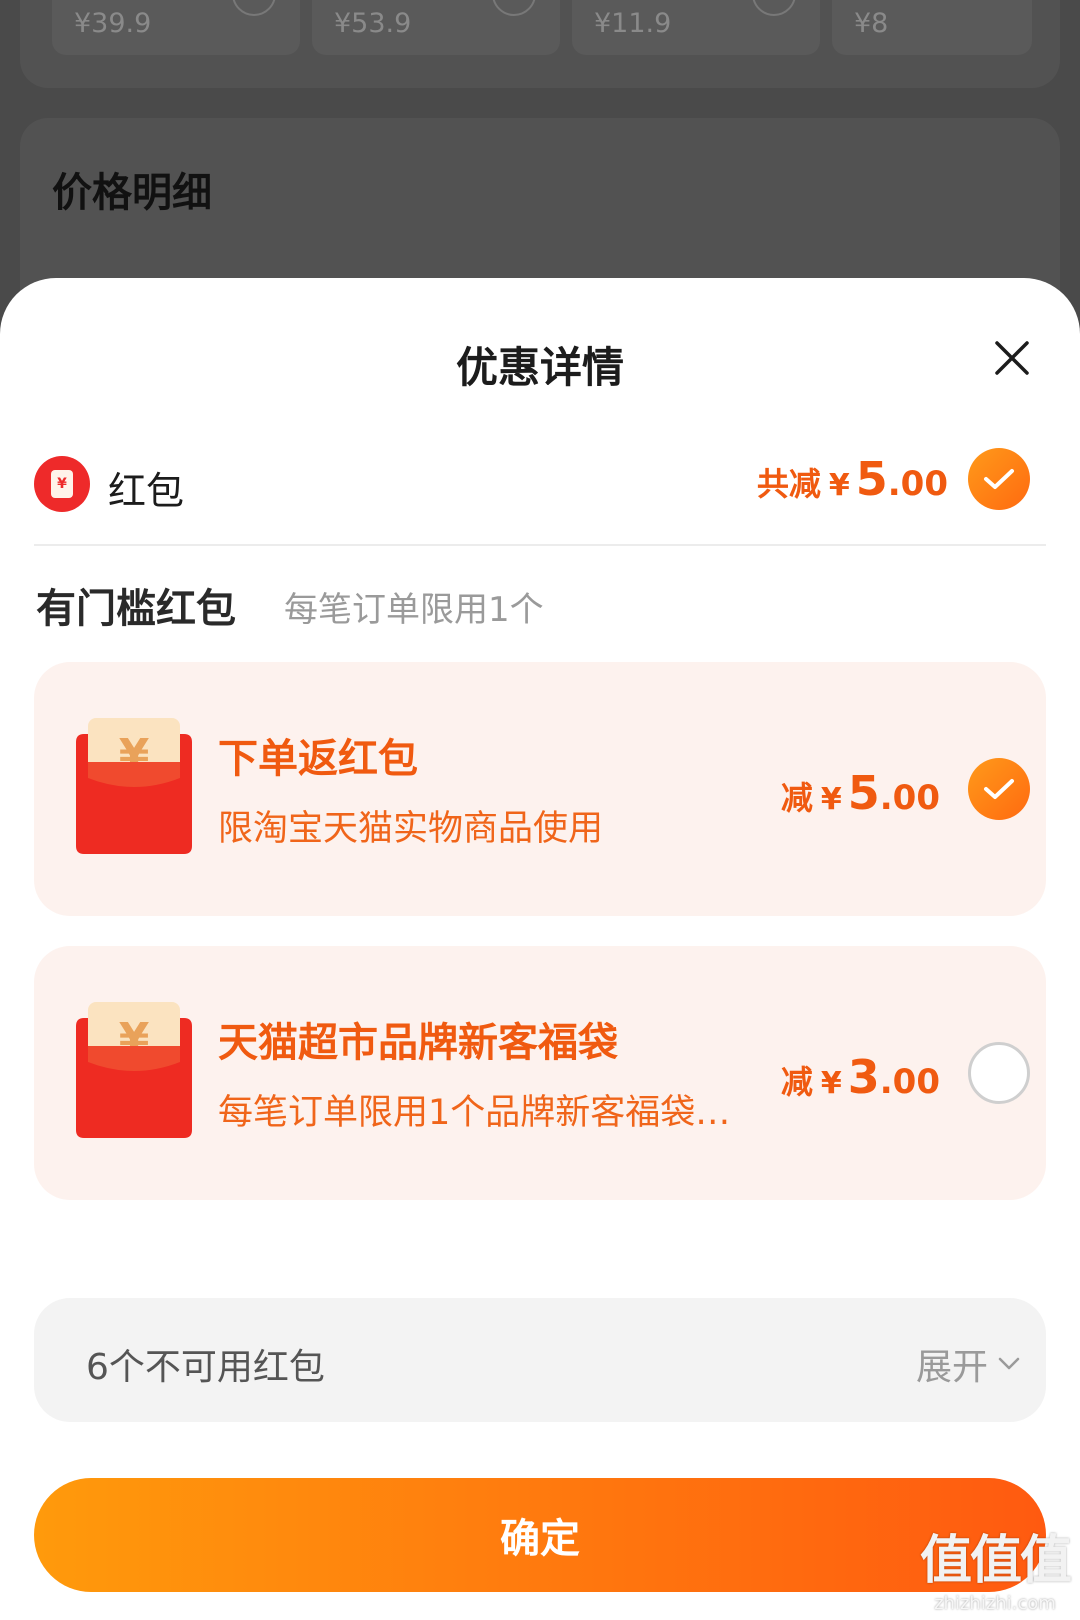 This screenshot has height=1620, width=1080. I want to click on total-currency: ¥, so click(839, 485).